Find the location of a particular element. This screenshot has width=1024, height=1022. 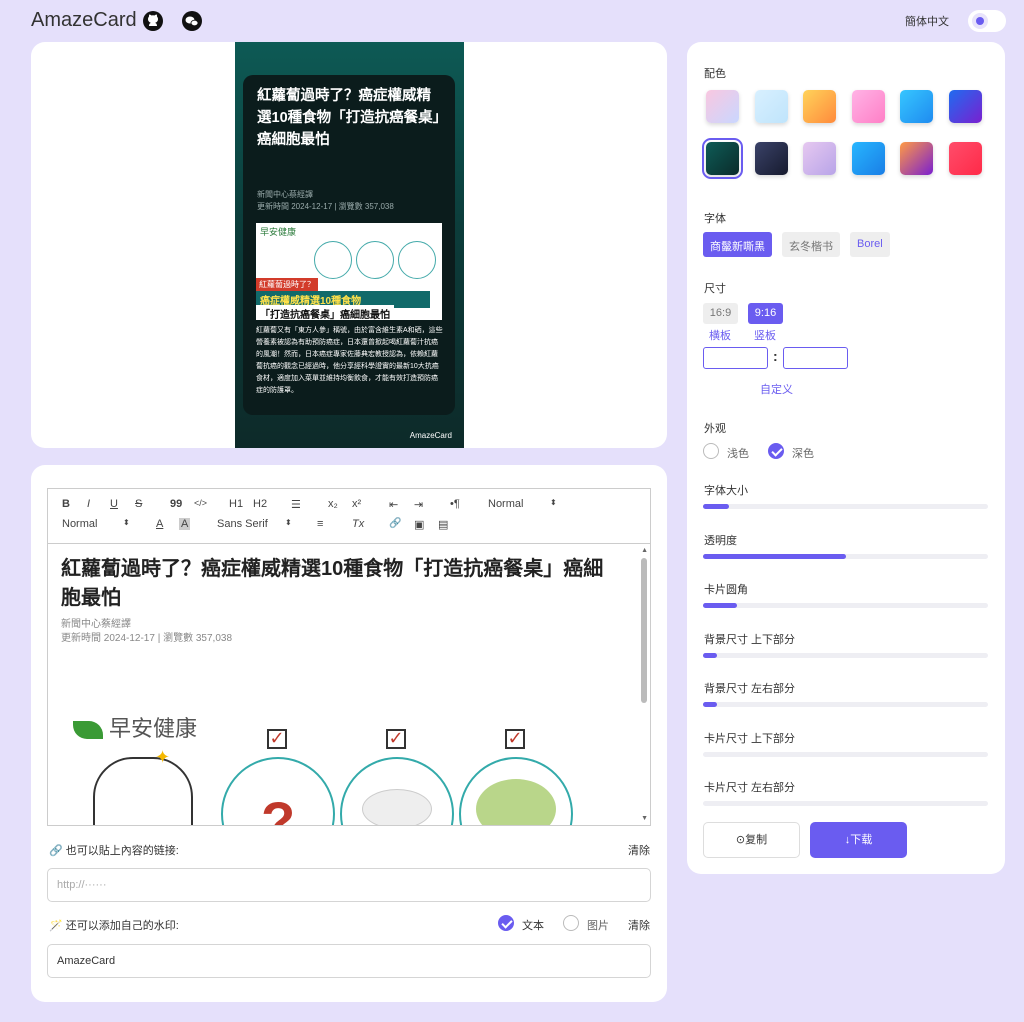

language-switch: 簡体中文 is located at coordinates (927, 21).